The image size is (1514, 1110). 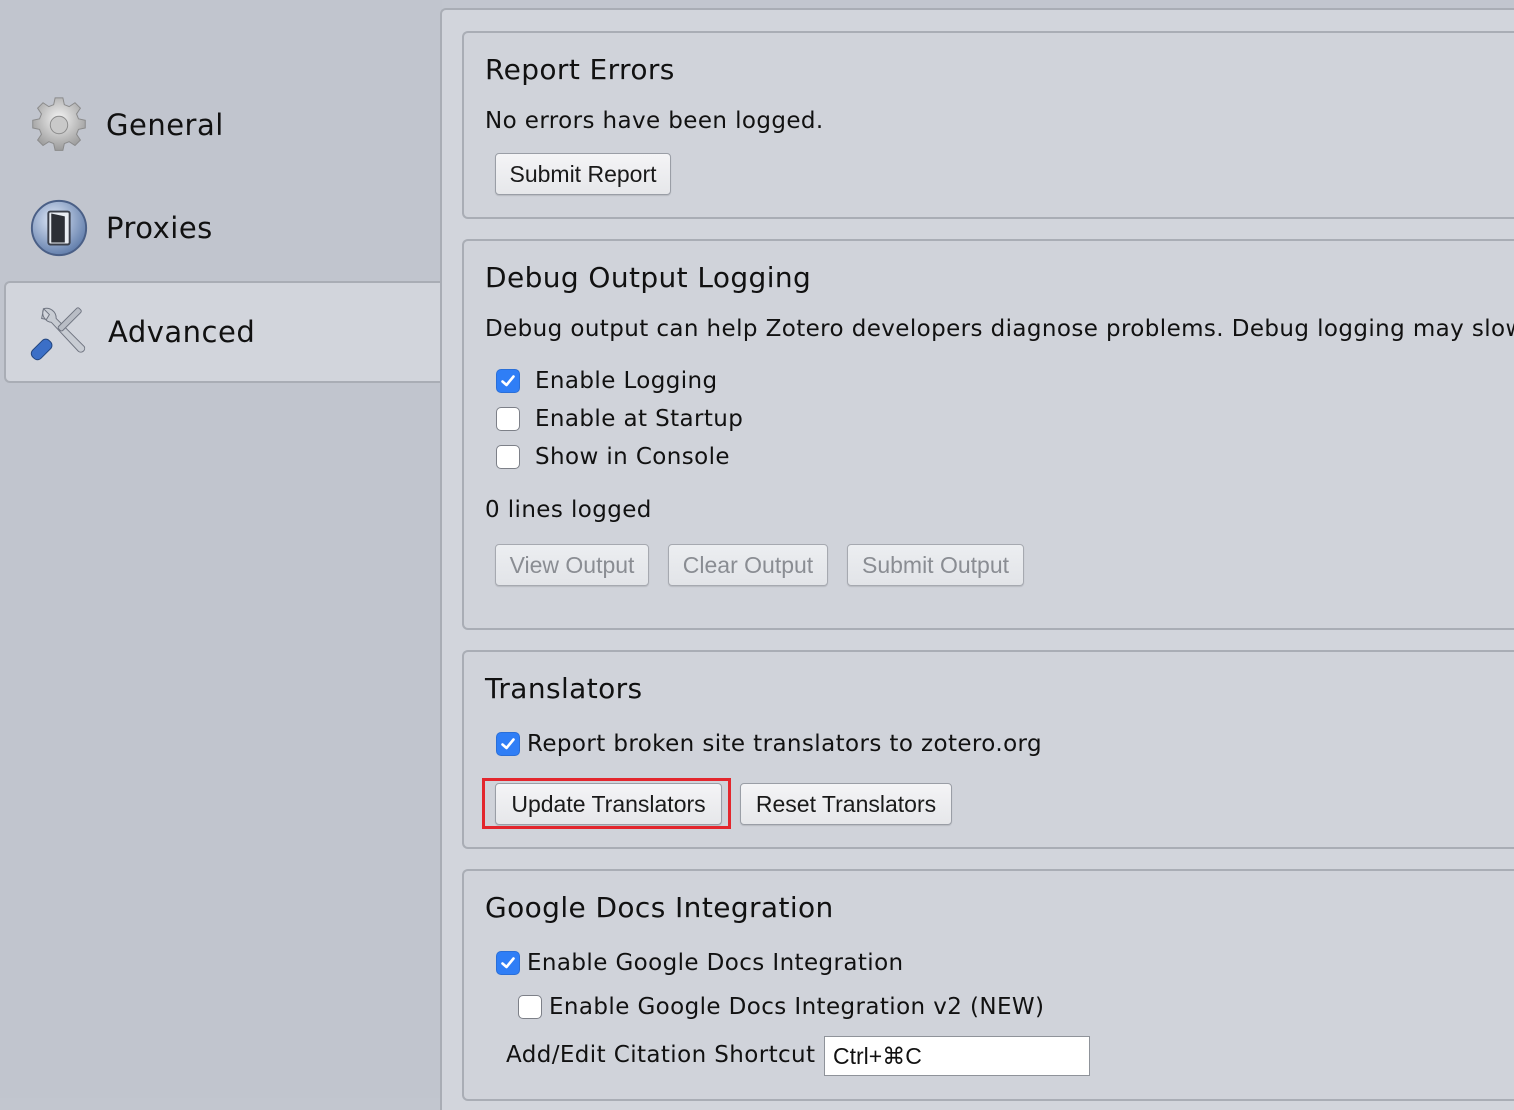 I want to click on enable-logging-label: Enable Logging, so click(x=626, y=381).